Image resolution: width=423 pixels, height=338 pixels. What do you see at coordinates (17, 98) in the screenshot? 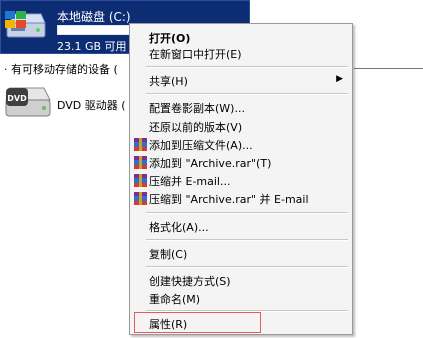
I see `svg-text: DVD` at bounding box center [17, 98].